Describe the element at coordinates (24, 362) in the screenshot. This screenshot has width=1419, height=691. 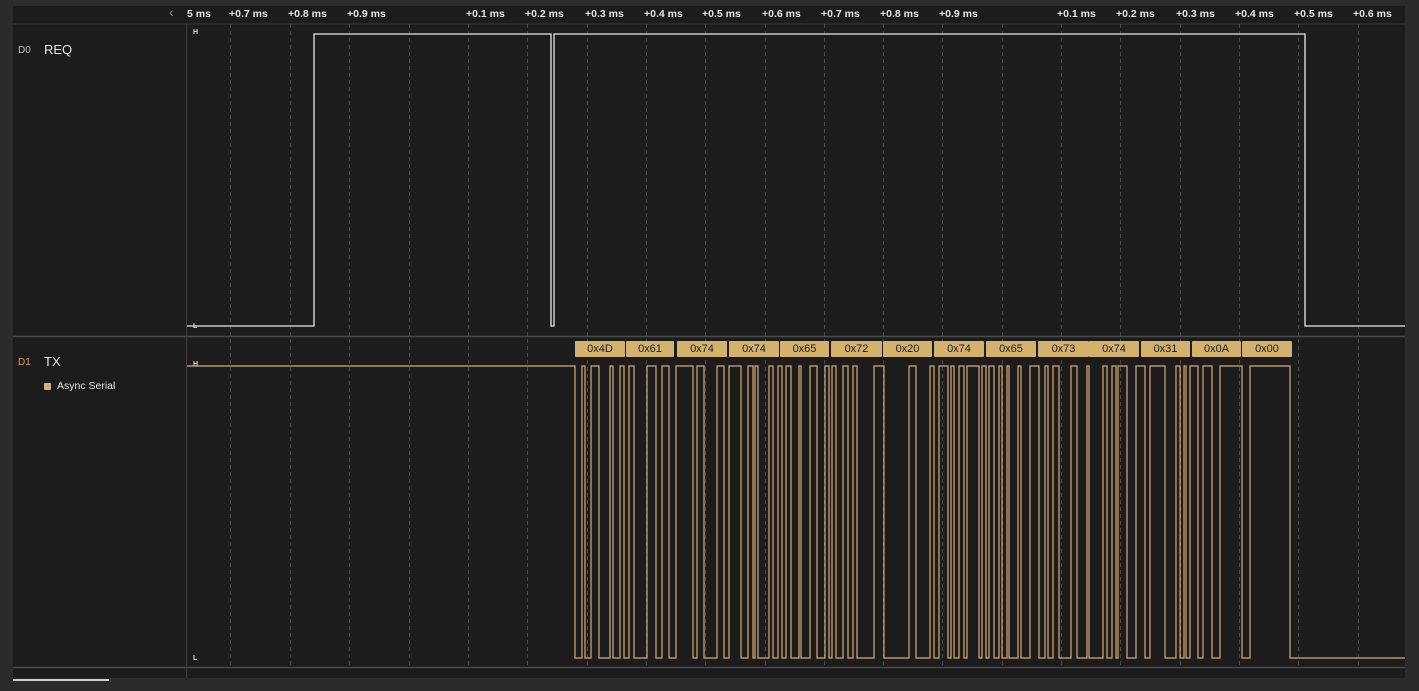
I see `channel-id: D1` at that location.